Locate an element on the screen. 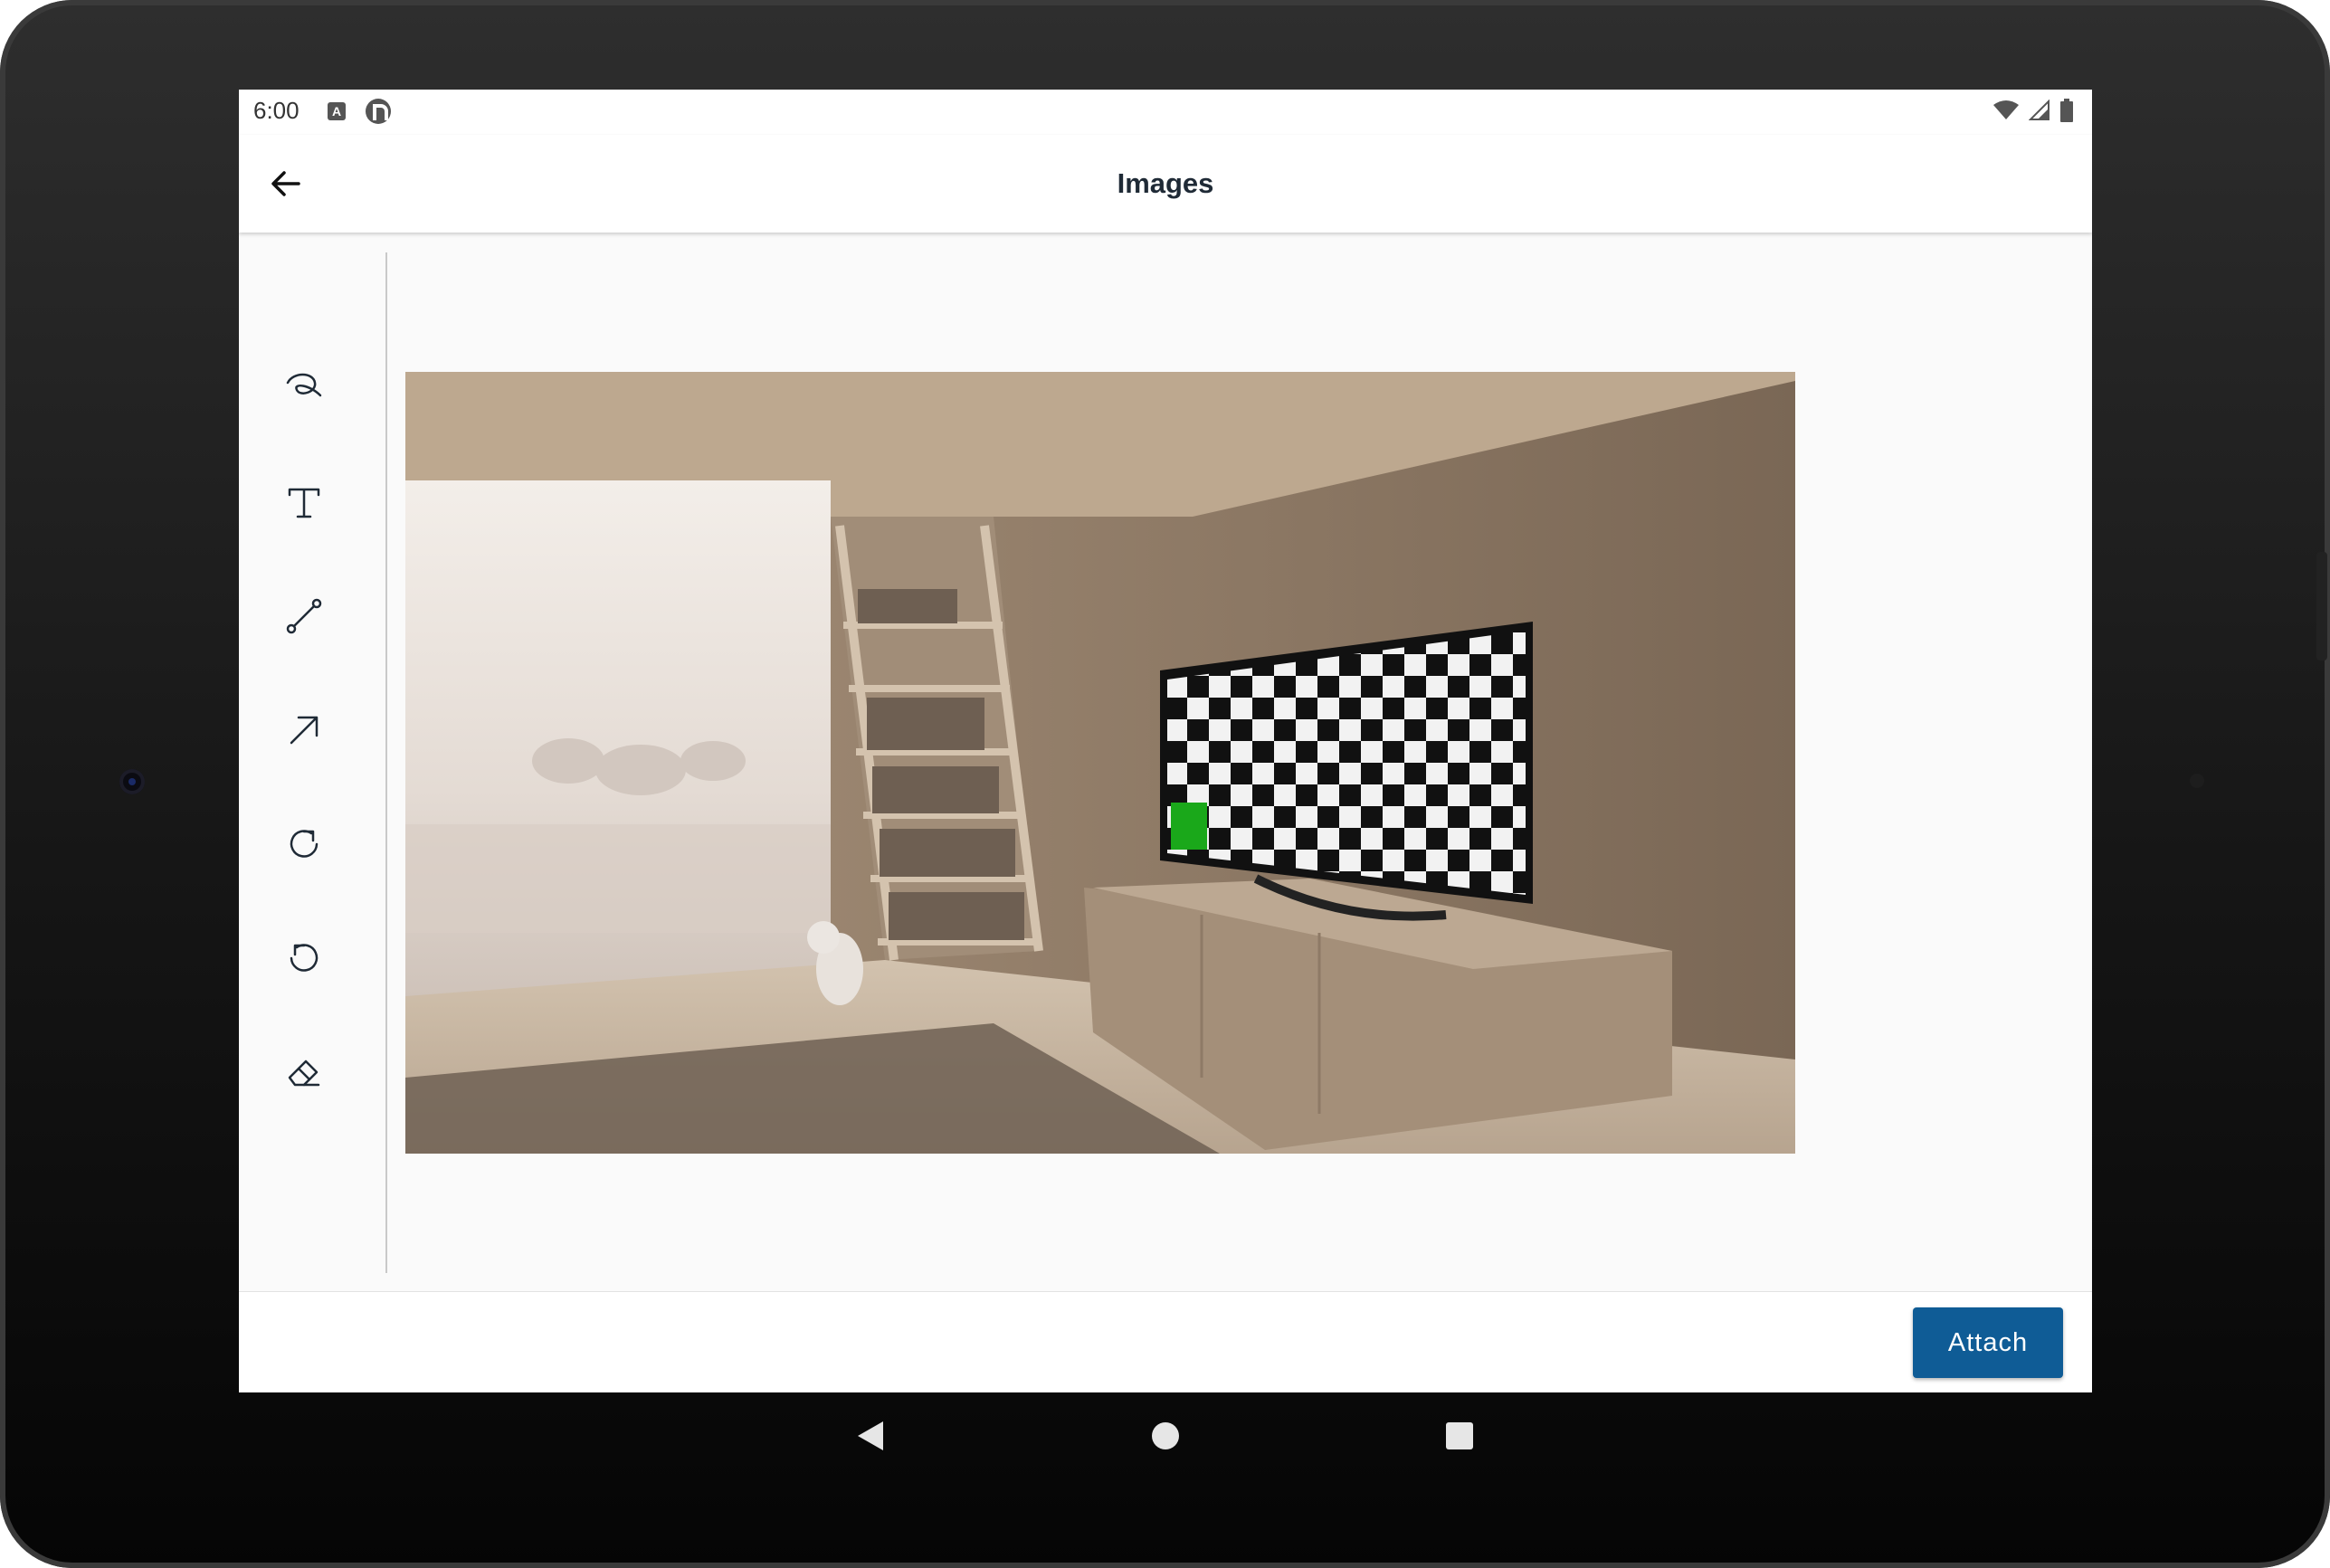 Image resolution: width=2330 pixels, height=1568 pixels. page-title: Images is located at coordinates (1165, 183).